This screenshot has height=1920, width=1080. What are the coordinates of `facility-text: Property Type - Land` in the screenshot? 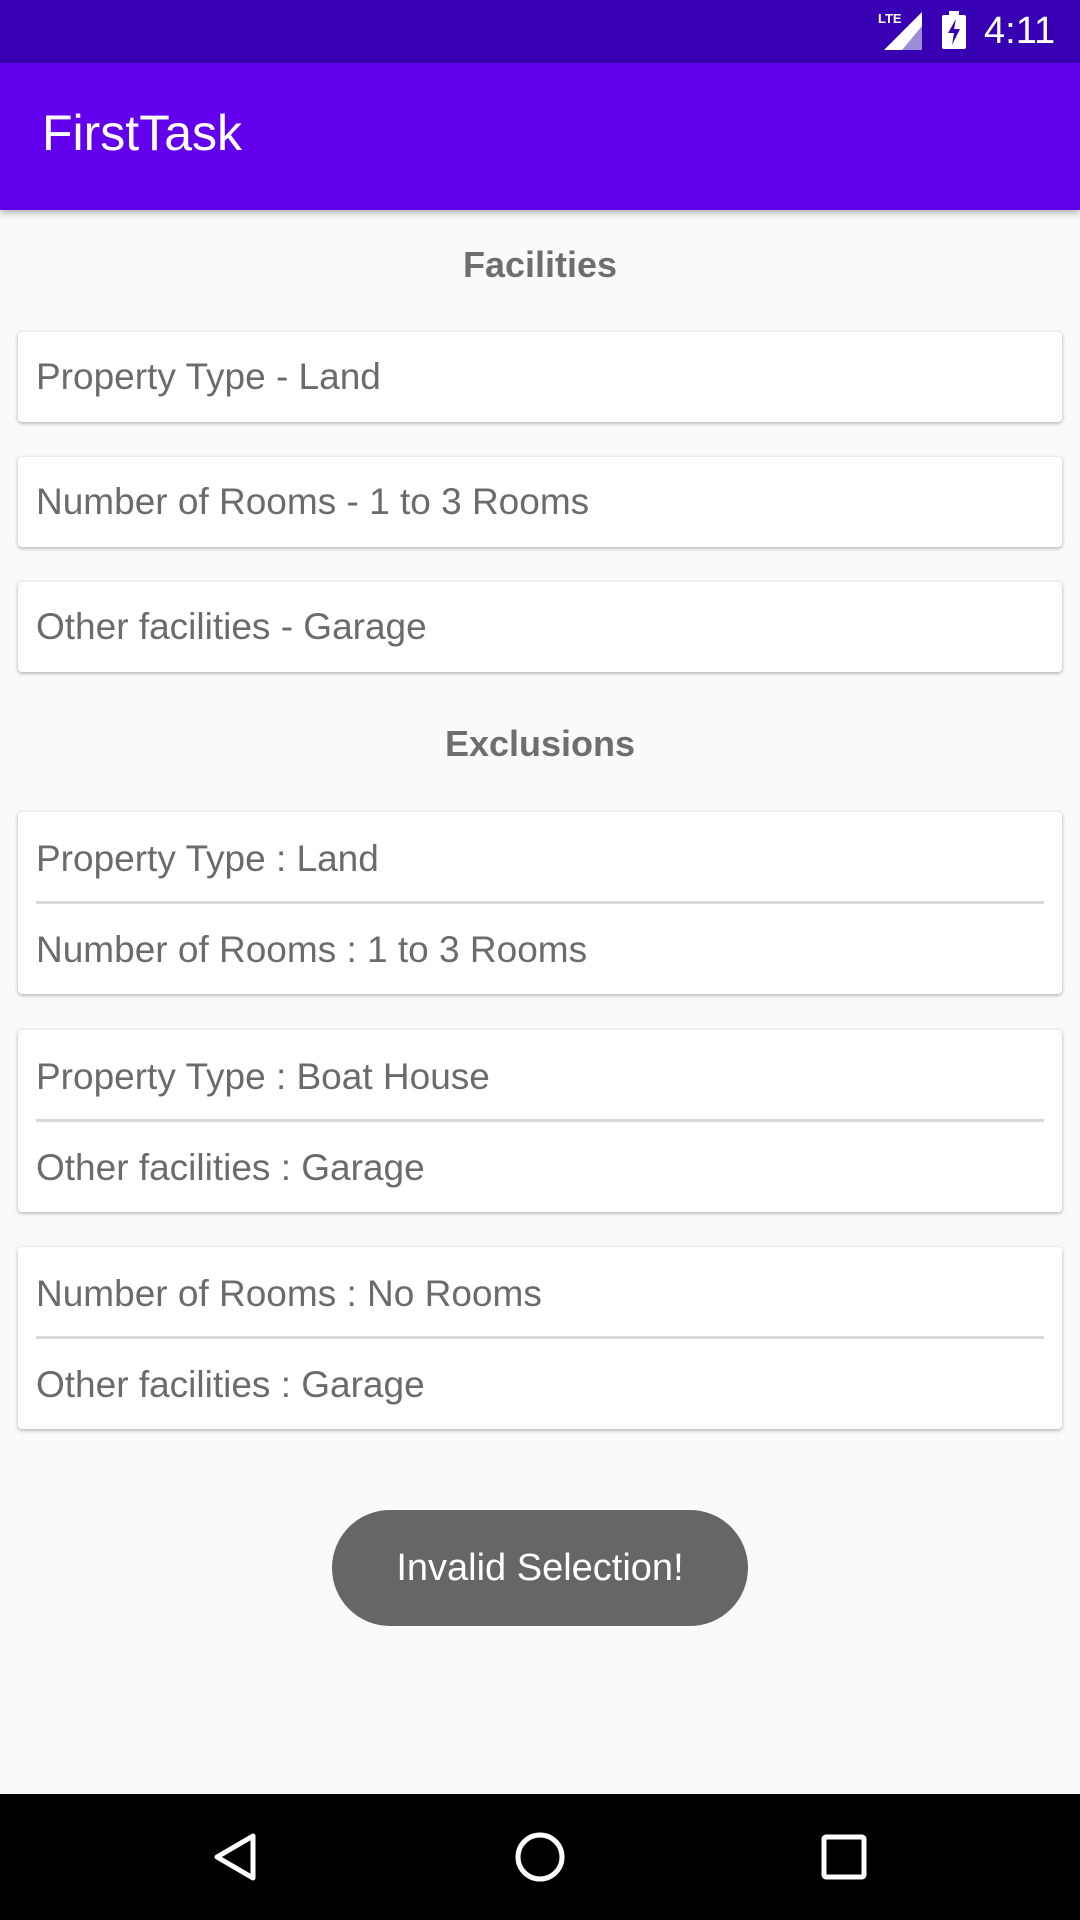 It's located at (208, 376).